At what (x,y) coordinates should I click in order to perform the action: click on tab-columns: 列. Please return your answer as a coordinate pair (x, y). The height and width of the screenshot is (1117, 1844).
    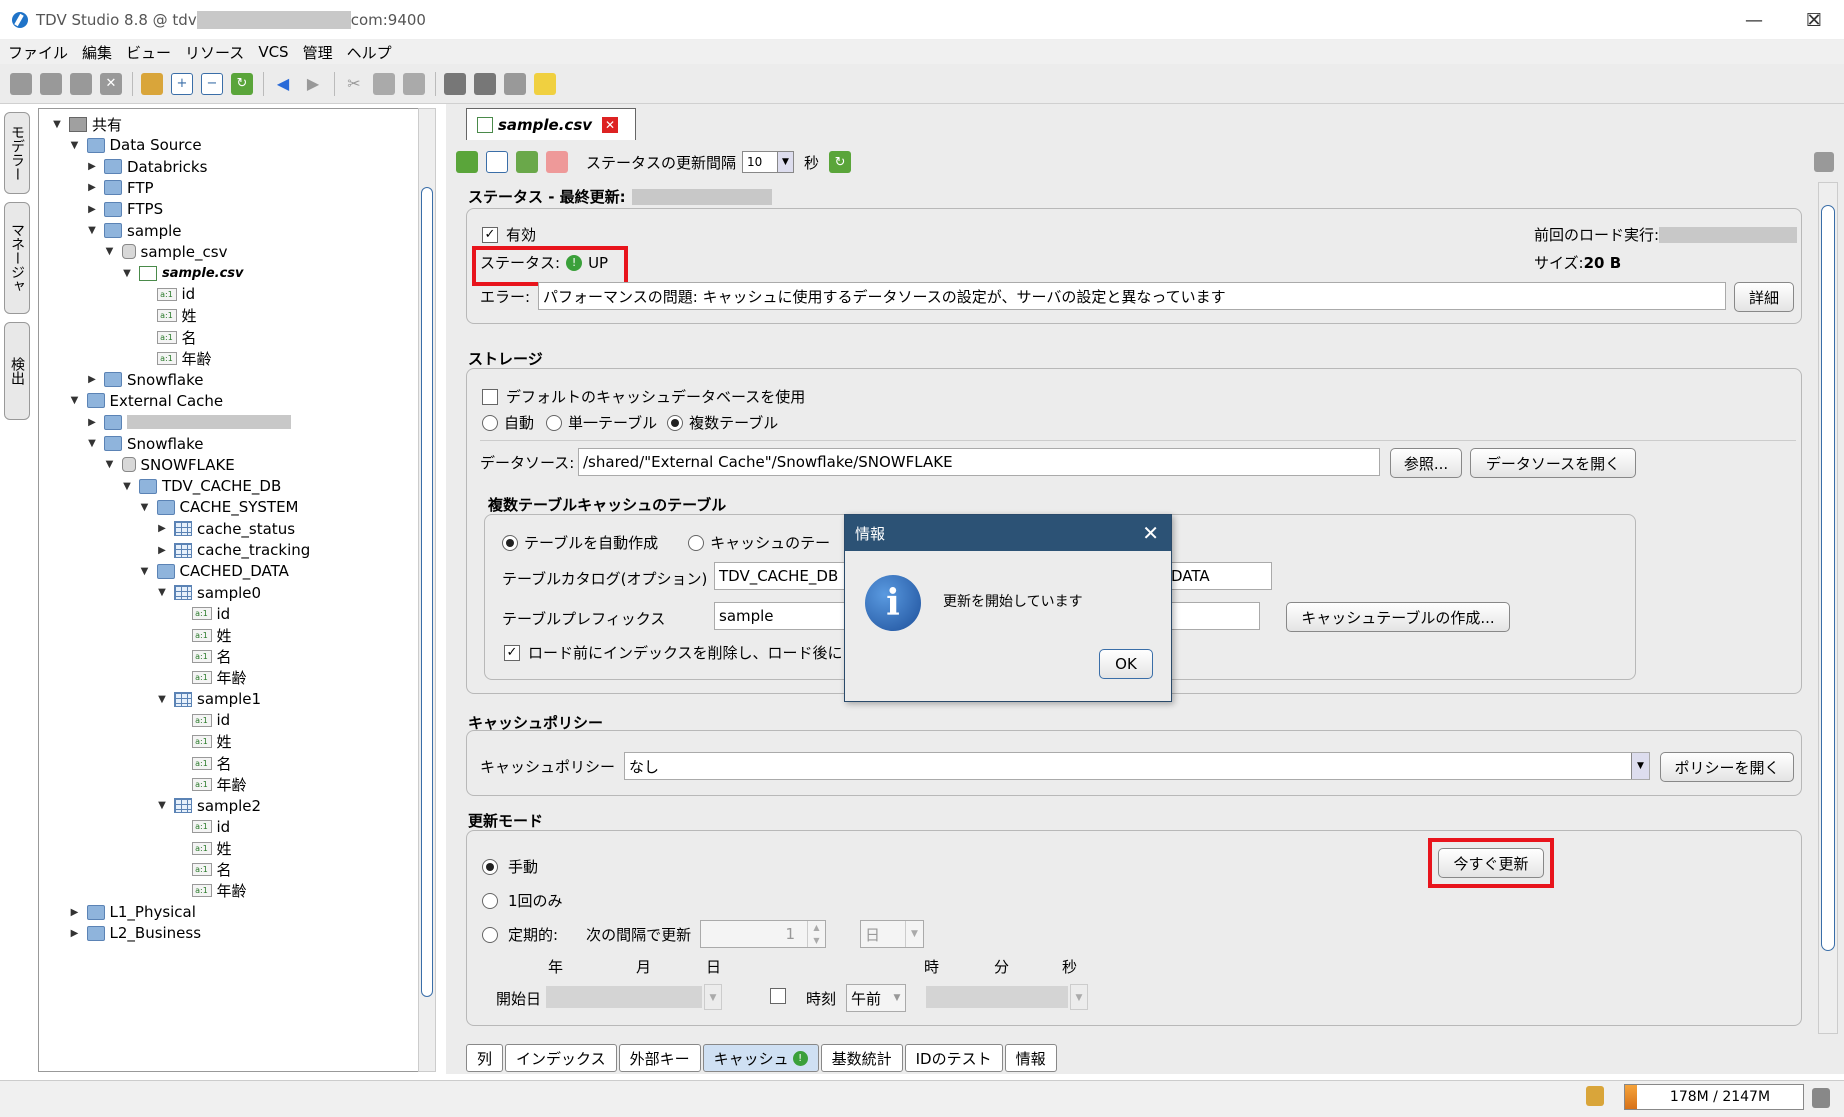
    Looking at the image, I should click on (485, 1058).